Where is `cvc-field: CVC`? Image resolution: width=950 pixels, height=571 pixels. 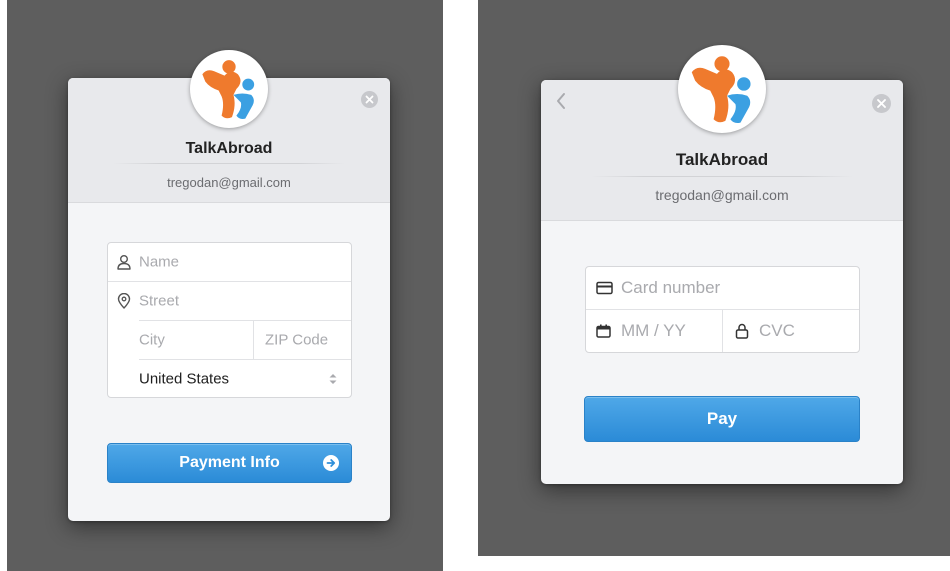
cvc-field: CVC is located at coordinates (791, 331).